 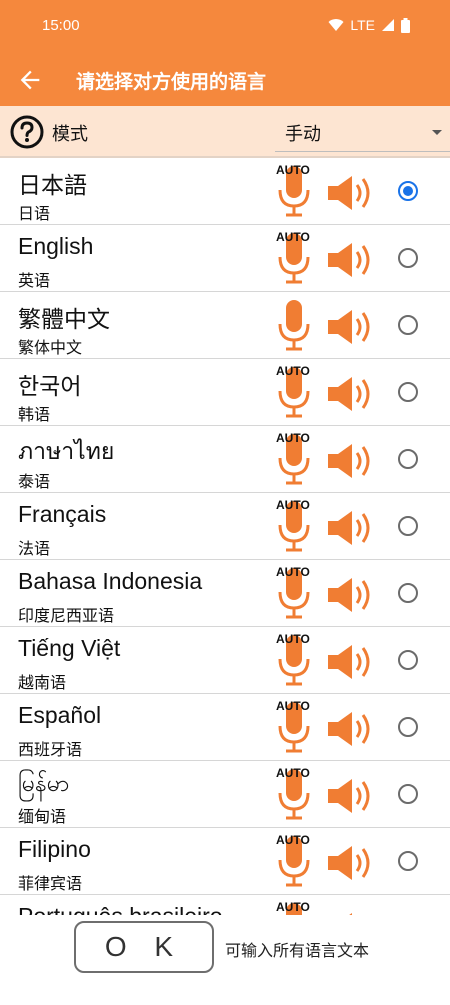 I want to click on language-name: Filipino, so click(x=54, y=849).